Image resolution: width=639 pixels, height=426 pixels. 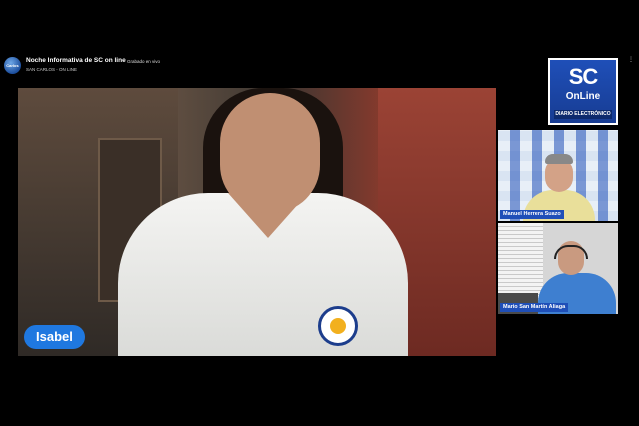 I want to click on recording-status: Grabado en vivo, so click(x=144, y=61).